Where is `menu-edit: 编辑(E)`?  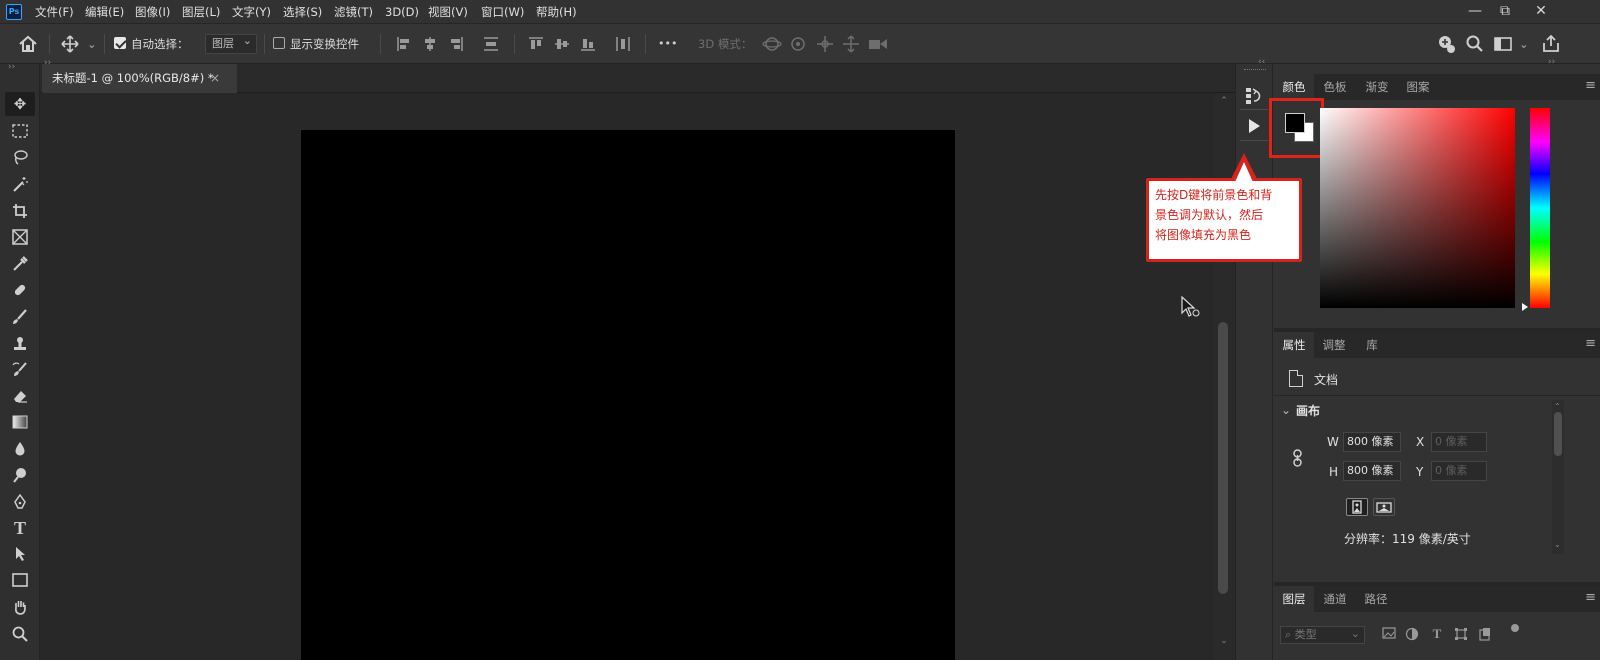
menu-edit: 编辑(E) is located at coordinates (104, 12).